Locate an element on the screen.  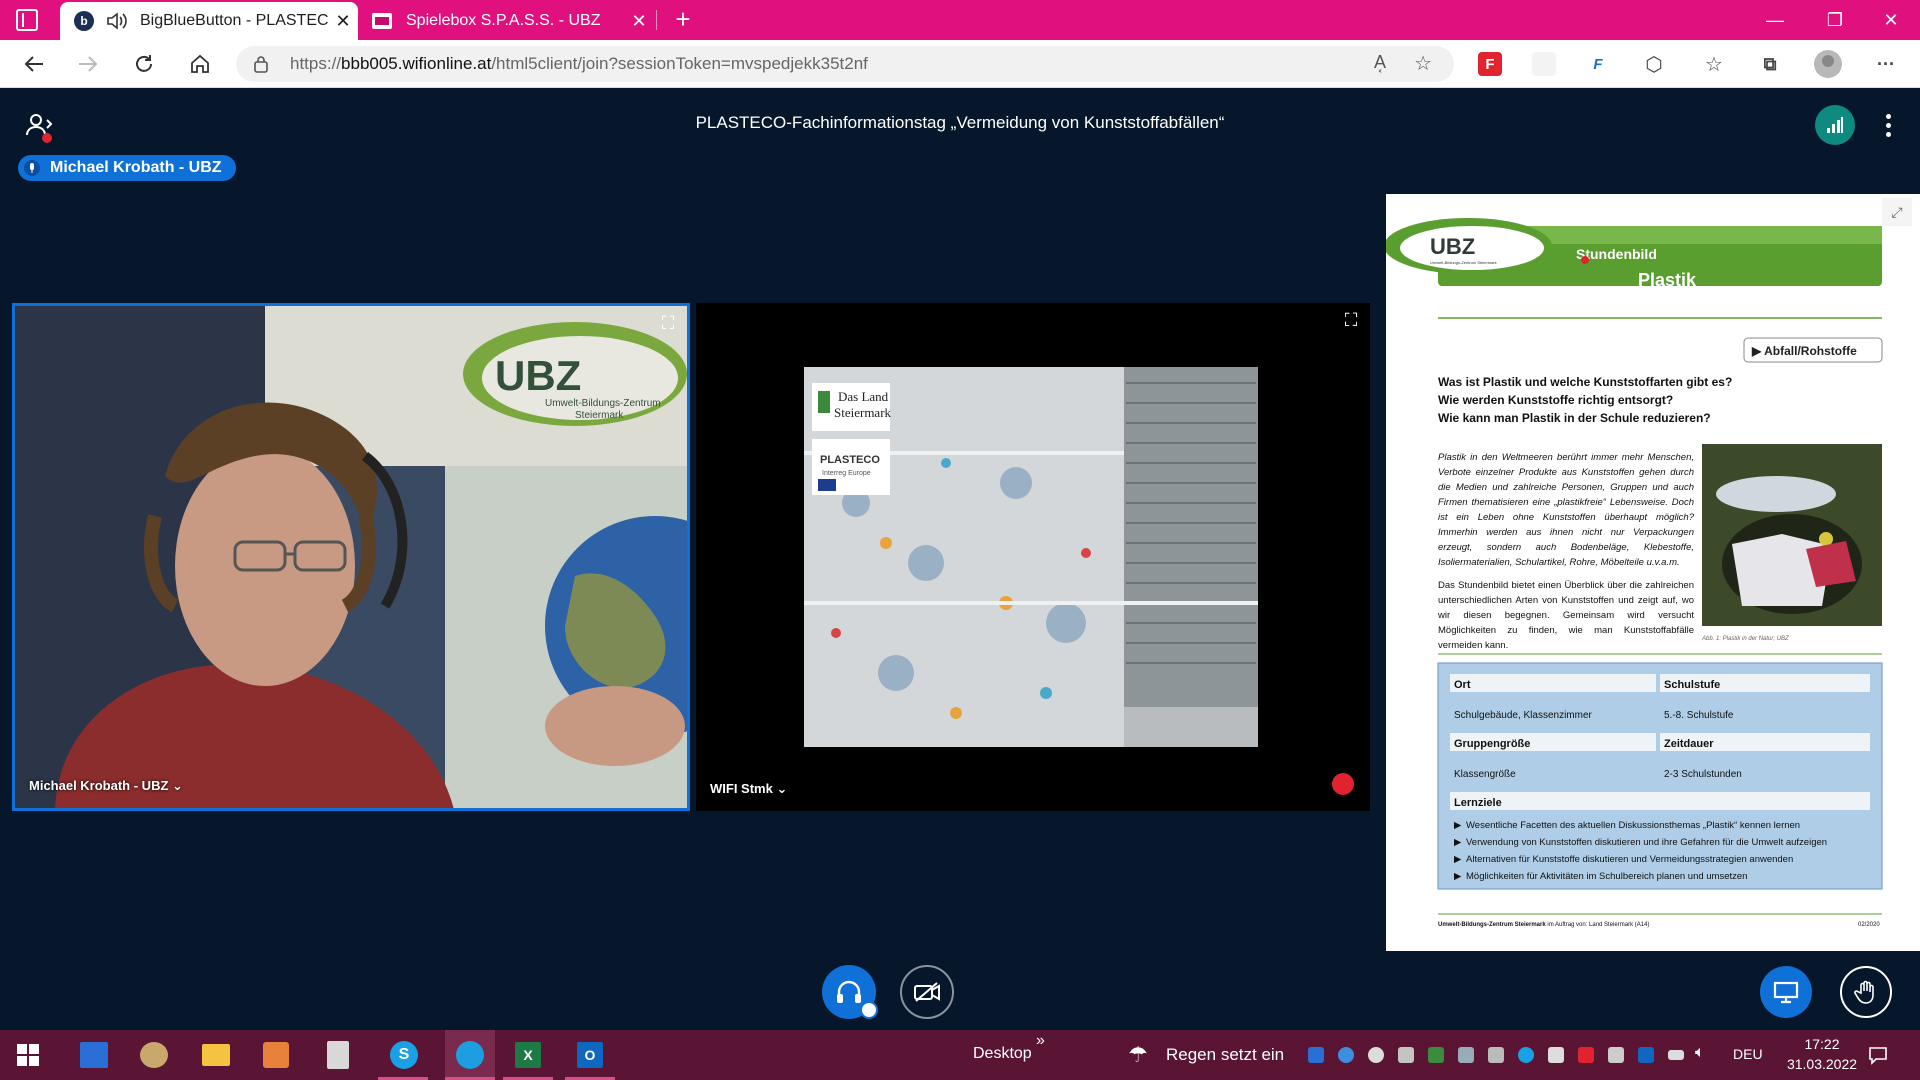
app-snipping-icon is located at coordinates (94, 1055).